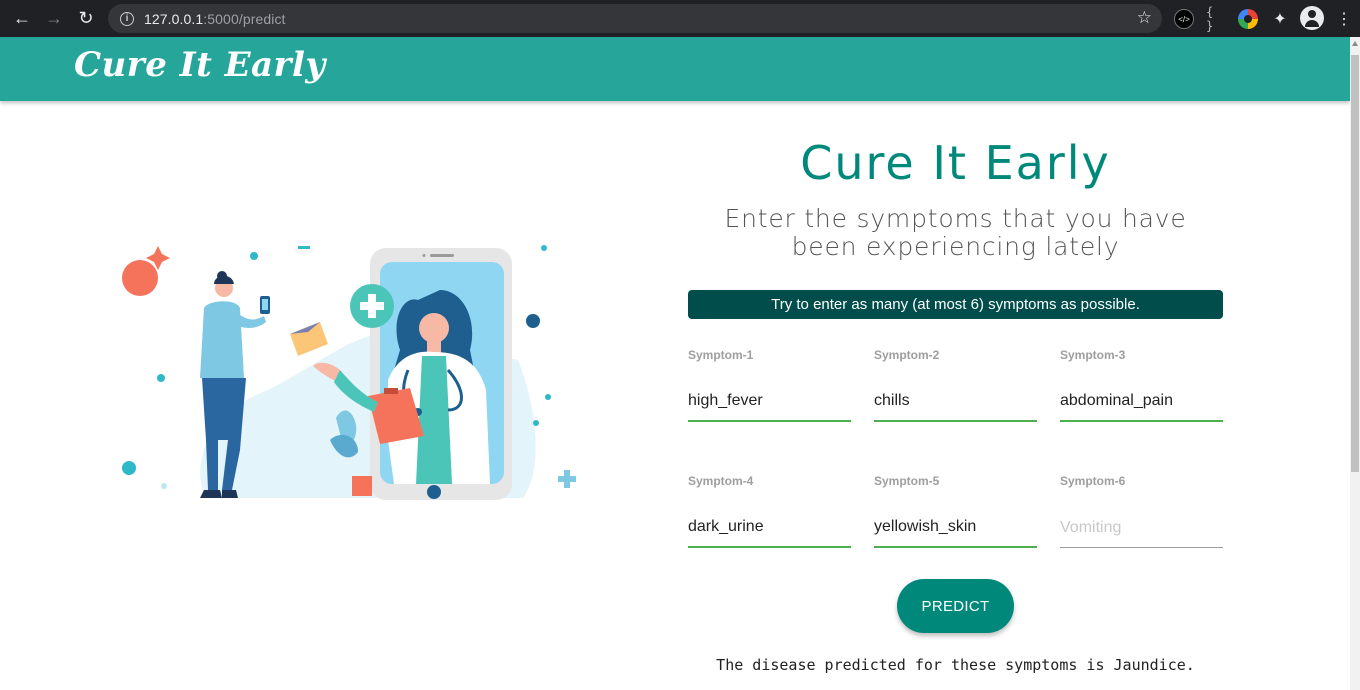  What do you see at coordinates (769, 402) in the screenshot?
I see `symptom-1-input` at bounding box center [769, 402].